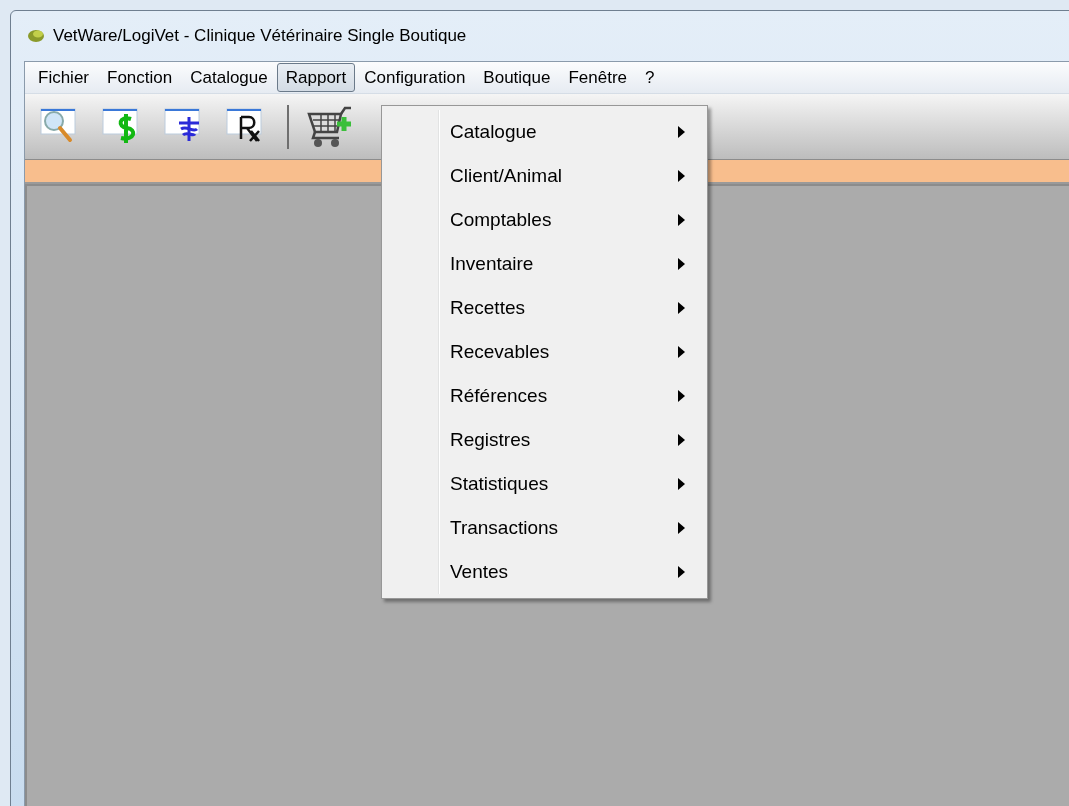 The width and height of the screenshot is (1069, 806). What do you see at coordinates (650, 77) in the screenshot?
I see `menu-item: ?` at bounding box center [650, 77].